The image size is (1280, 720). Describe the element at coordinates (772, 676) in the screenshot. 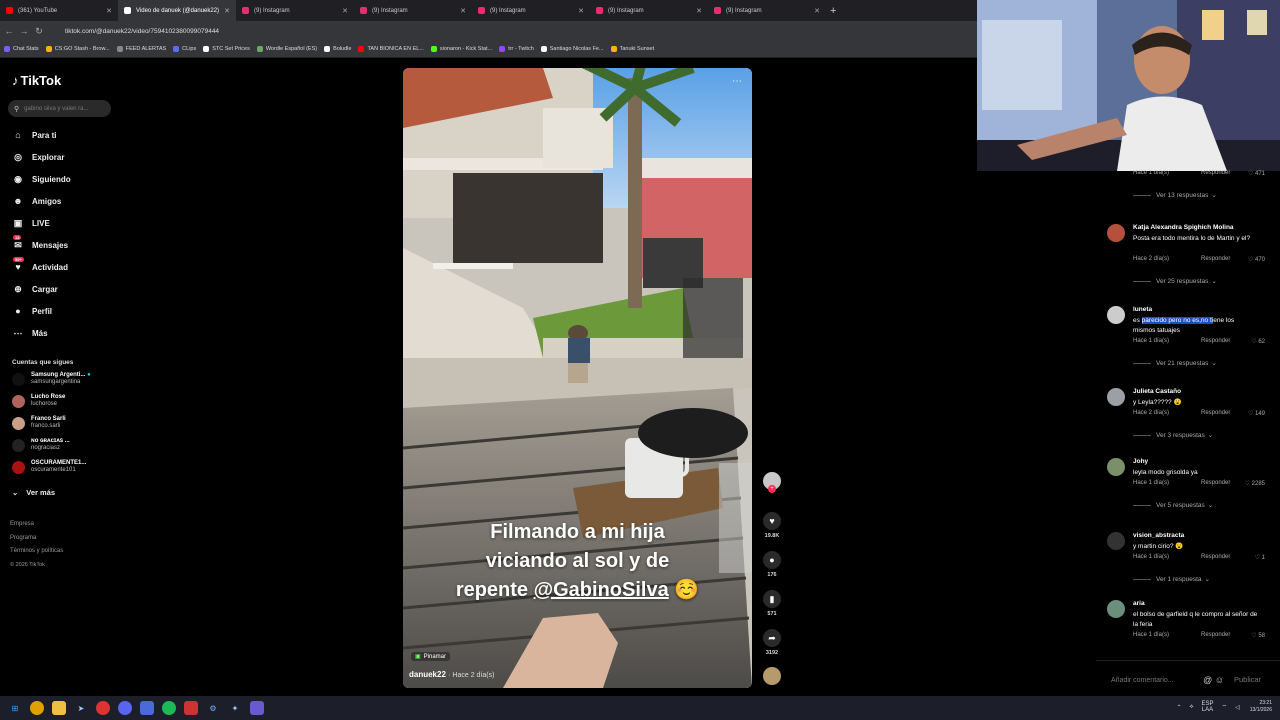

I see `music-disc` at that location.